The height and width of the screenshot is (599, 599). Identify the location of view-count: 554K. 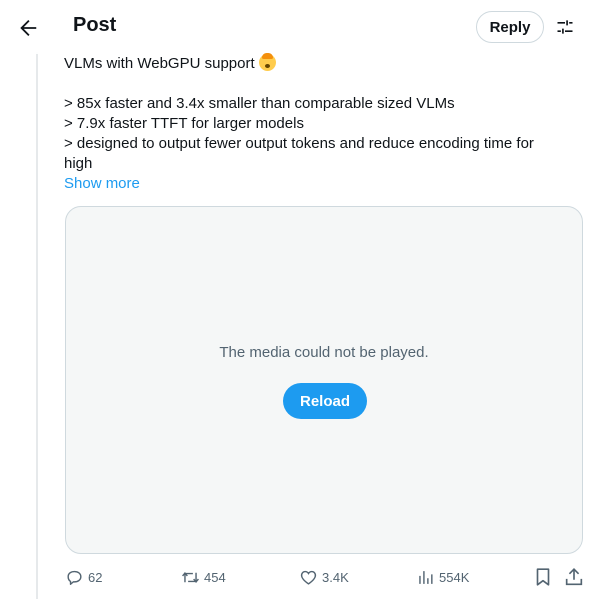
(454, 577).